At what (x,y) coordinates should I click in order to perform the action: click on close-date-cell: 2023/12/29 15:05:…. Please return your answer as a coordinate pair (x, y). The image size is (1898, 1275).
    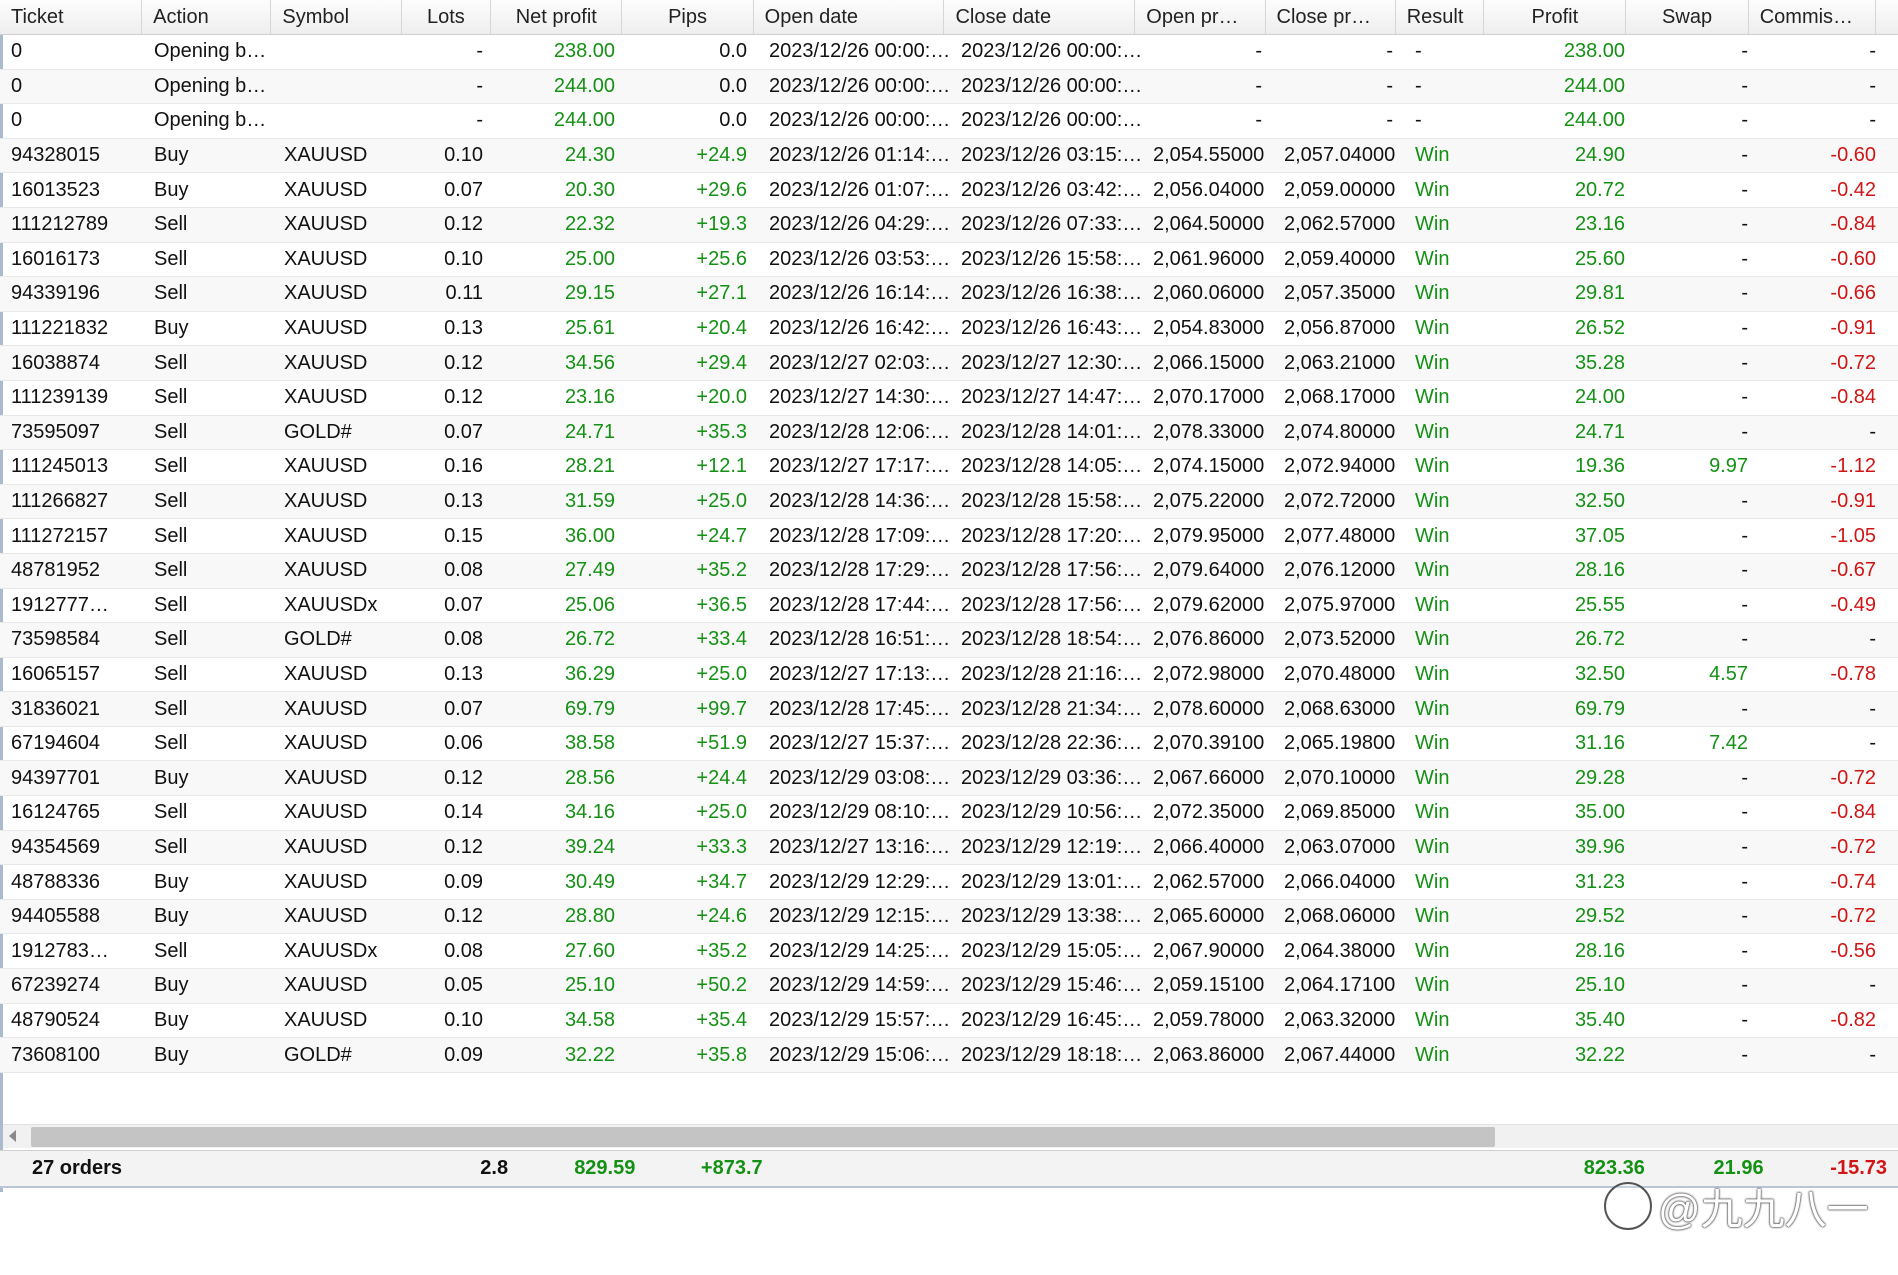
    Looking at the image, I should click on (1051, 950).